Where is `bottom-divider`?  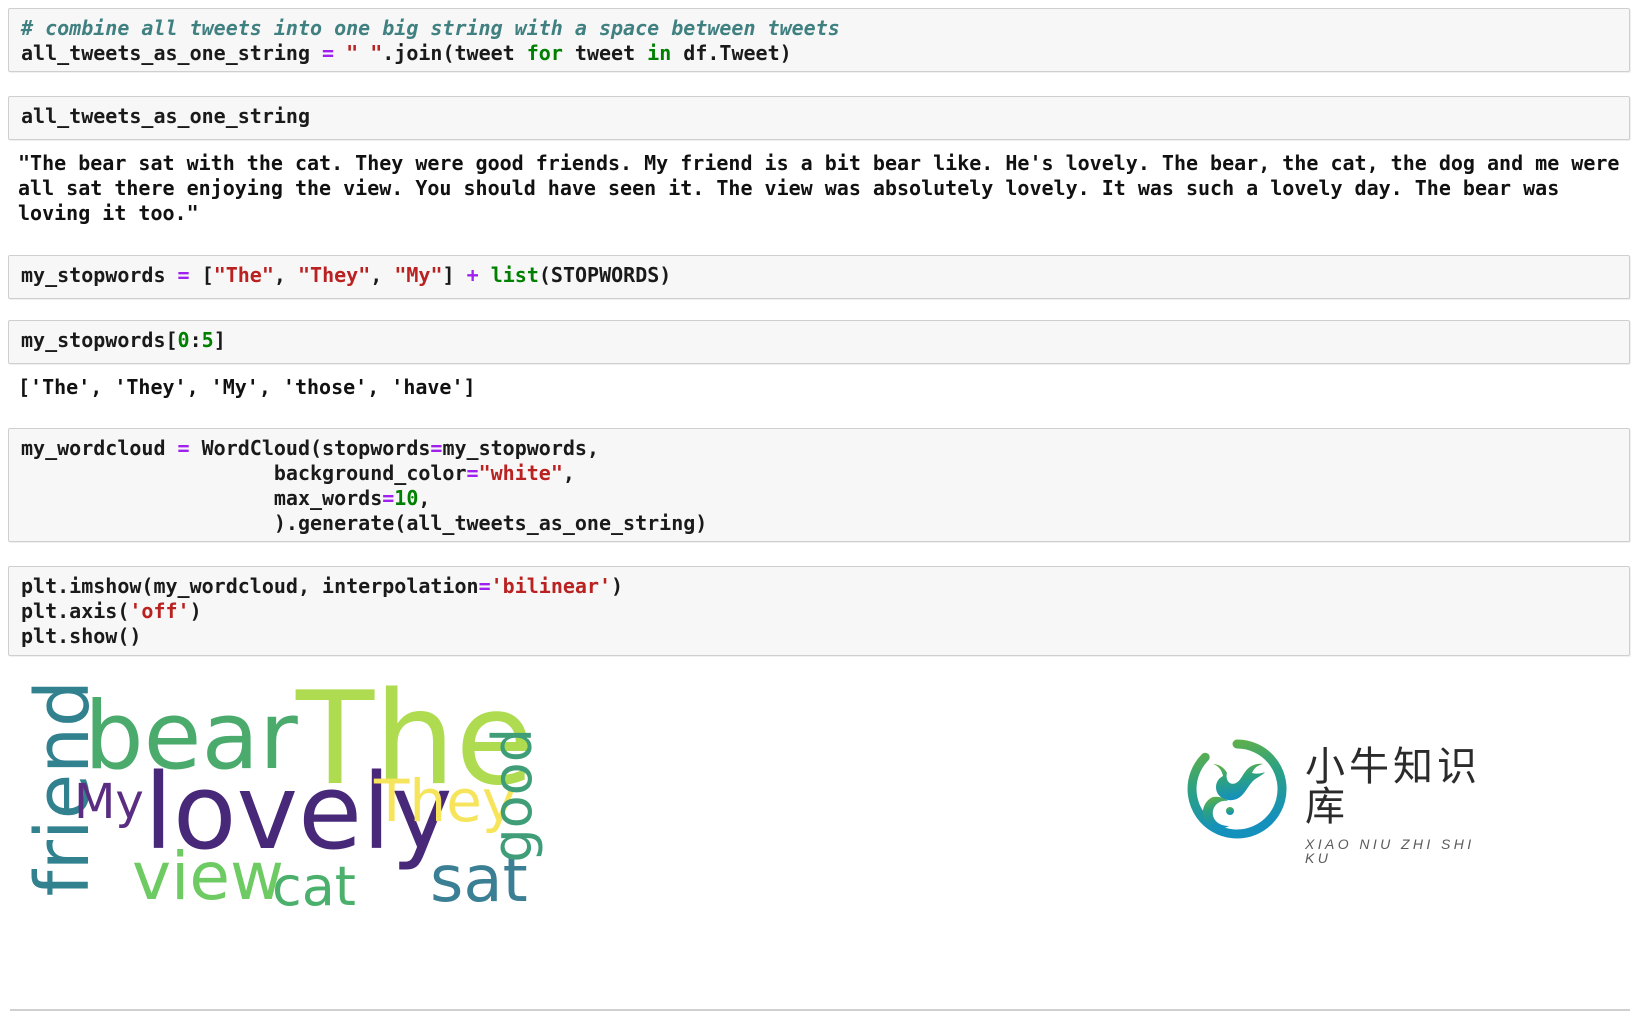 bottom-divider is located at coordinates (820, 1010).